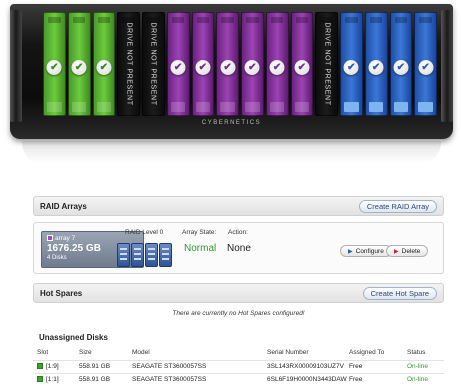 The image size is (463, 387). I want to click on array-state-value: Normal, so click(200, 248).